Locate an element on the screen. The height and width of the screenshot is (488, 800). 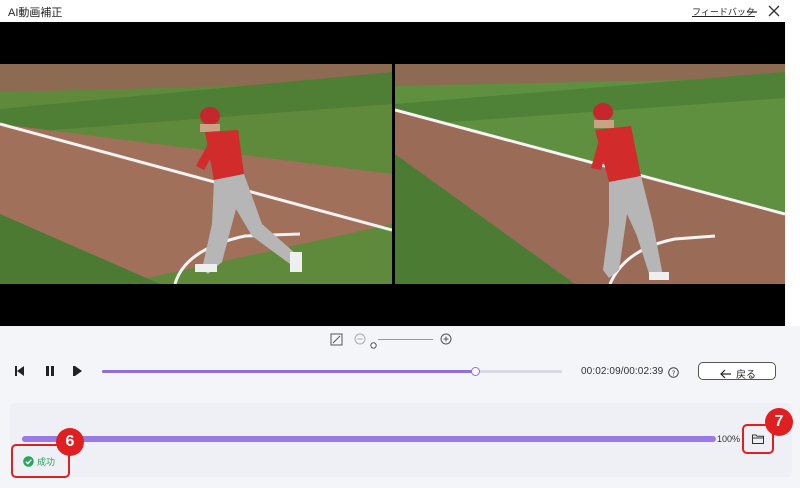
back-button: 戻る is located at coordinates (737, 371).